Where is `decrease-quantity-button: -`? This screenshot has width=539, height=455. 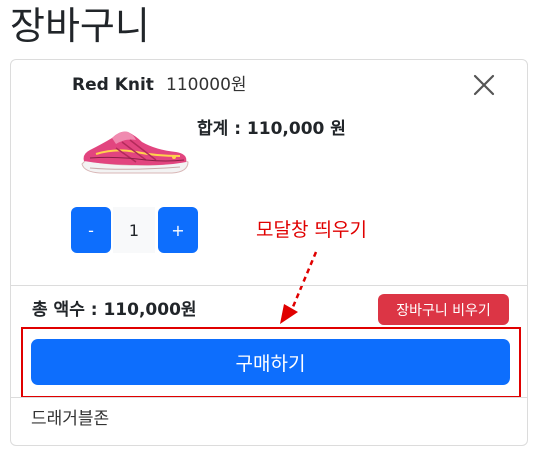
decrease-quantity-button: - is located at coordinates (91, 230).